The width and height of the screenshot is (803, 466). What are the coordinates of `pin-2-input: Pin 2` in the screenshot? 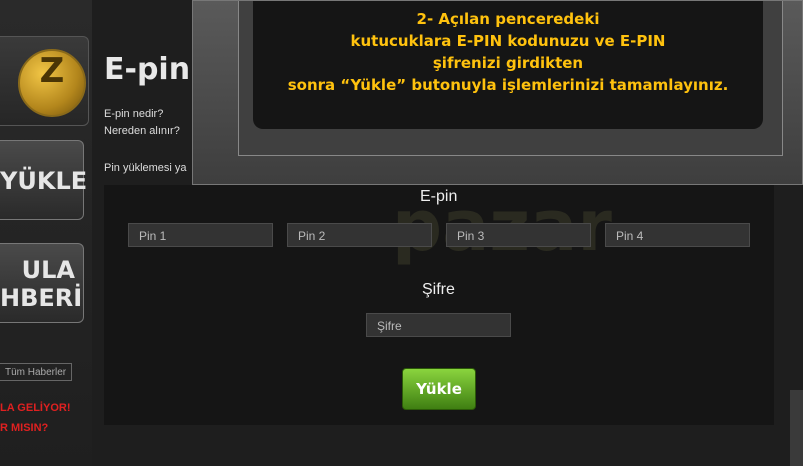 It's located at (359, 235).